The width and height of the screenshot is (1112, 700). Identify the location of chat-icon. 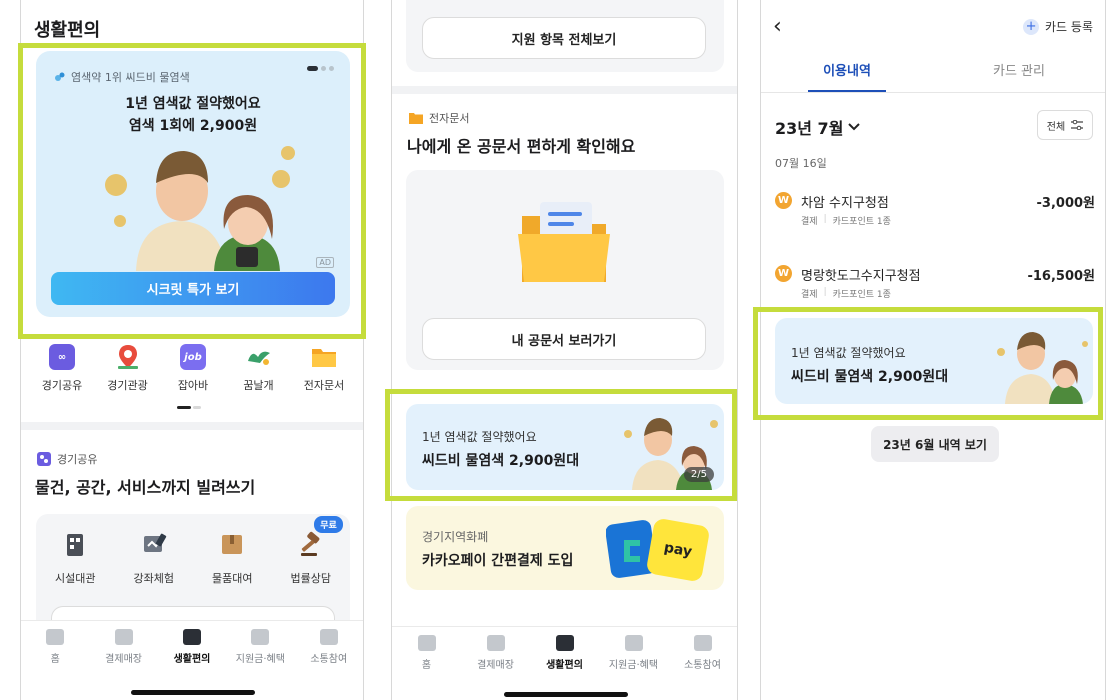
(328, 637).